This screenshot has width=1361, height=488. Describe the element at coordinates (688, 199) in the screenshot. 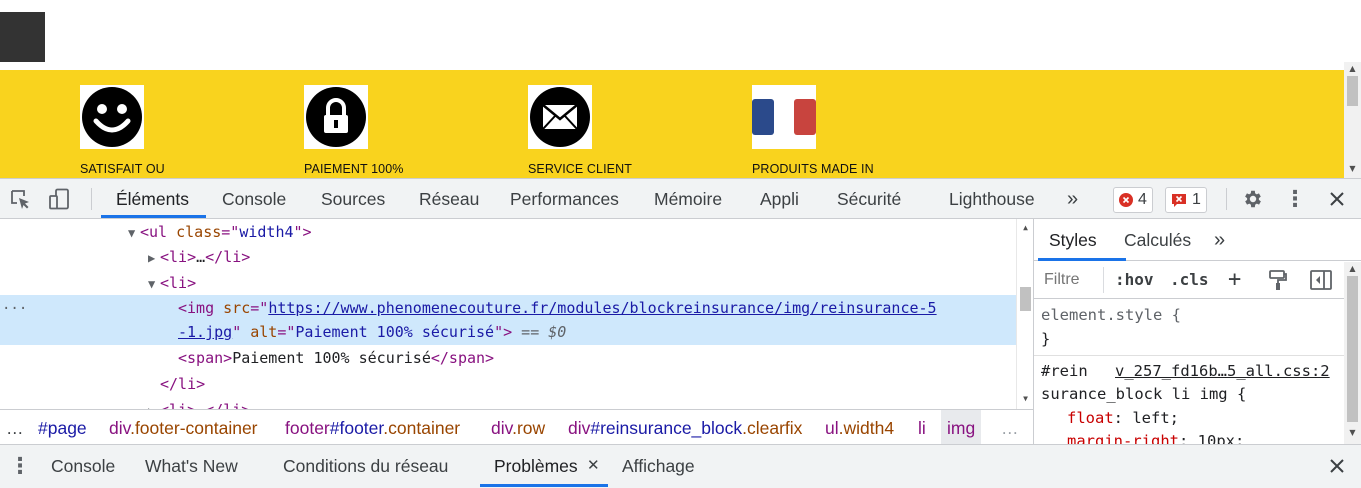

I see `tab-memory: Mémoire` at that location.